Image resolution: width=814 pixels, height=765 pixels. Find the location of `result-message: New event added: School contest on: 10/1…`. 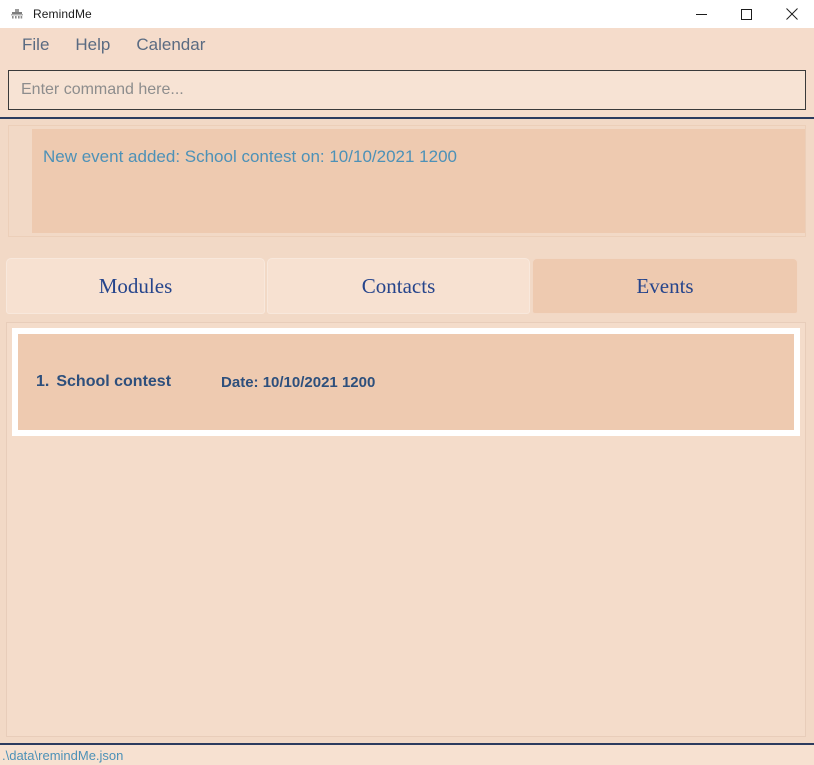

result-message: New event added: School contest on: 10/1… is located at coordinates (250, 156).